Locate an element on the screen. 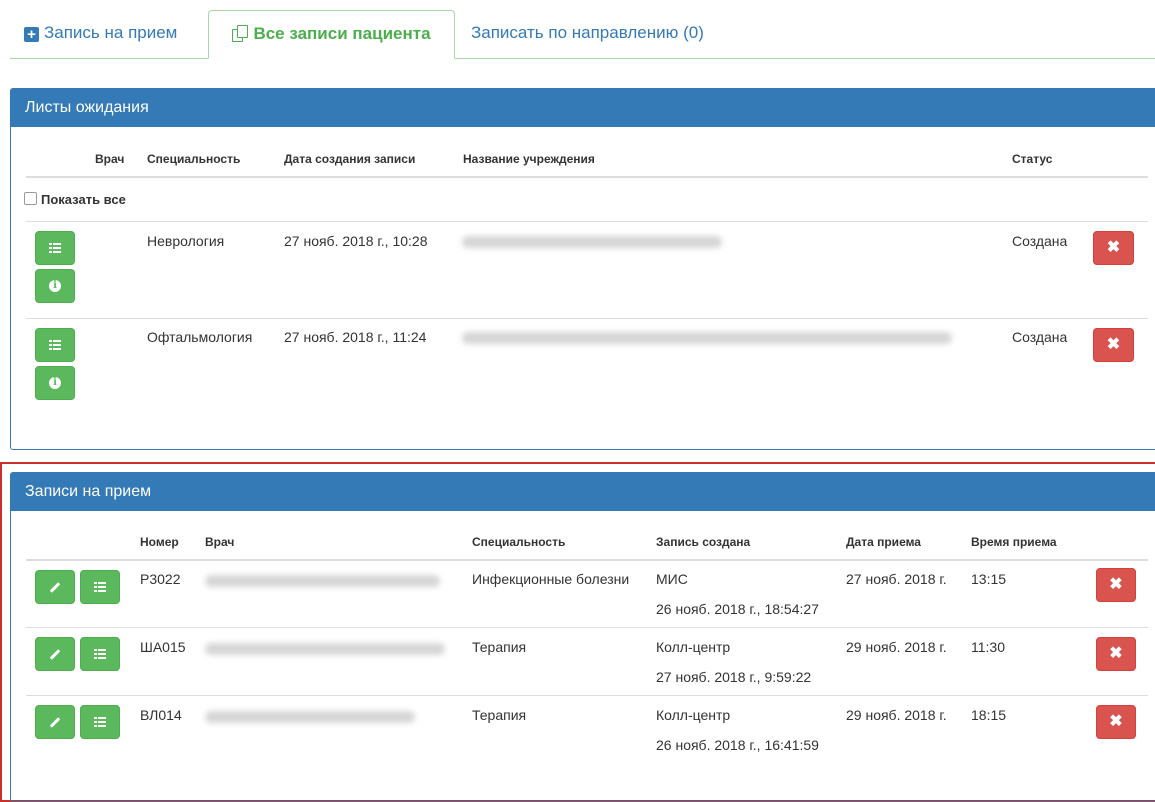 This screenshot has width=1155, height=802. col-time: Время приема is located at coordinates (1014, 542).